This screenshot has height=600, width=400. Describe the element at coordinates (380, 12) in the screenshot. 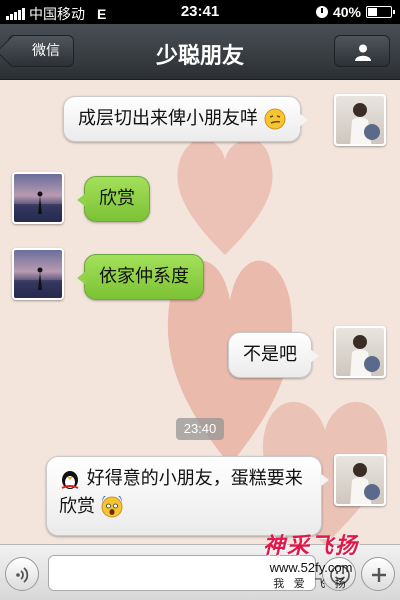

I see `battery-icon` at that location.